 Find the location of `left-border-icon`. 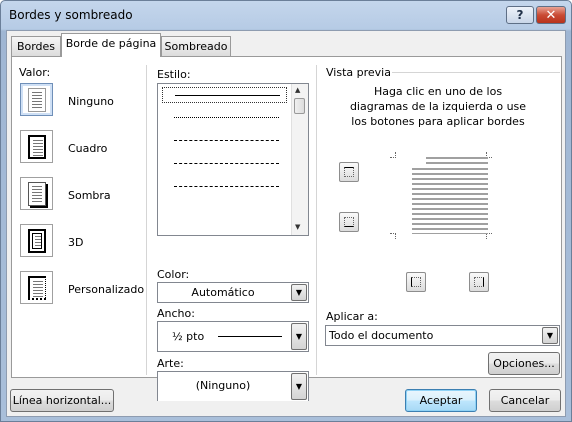

left-border-icon is located at coordinates (416, 282).